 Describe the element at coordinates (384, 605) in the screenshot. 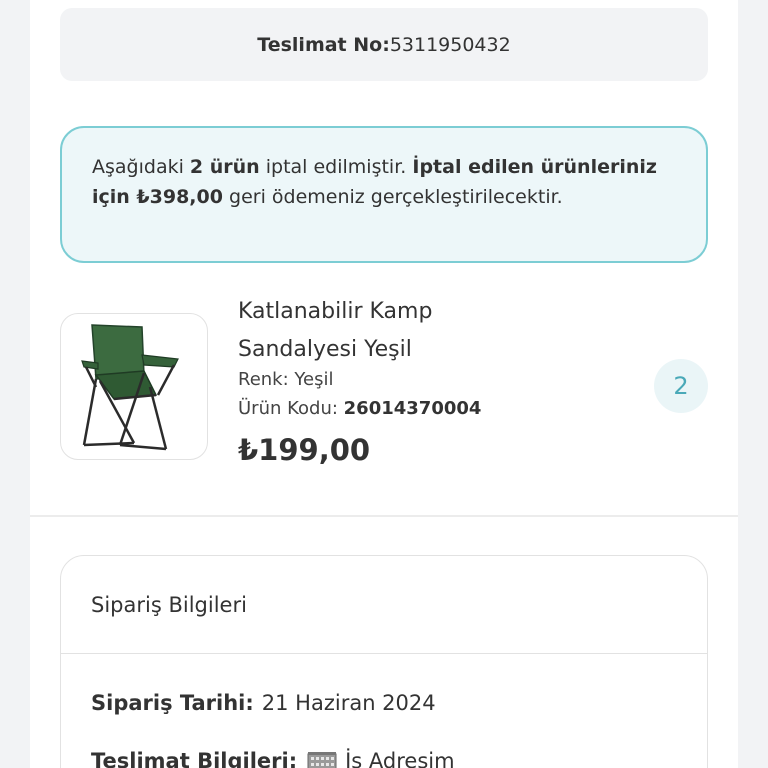

I see `order-info-title: Sipariş Bilgileri` at that location.